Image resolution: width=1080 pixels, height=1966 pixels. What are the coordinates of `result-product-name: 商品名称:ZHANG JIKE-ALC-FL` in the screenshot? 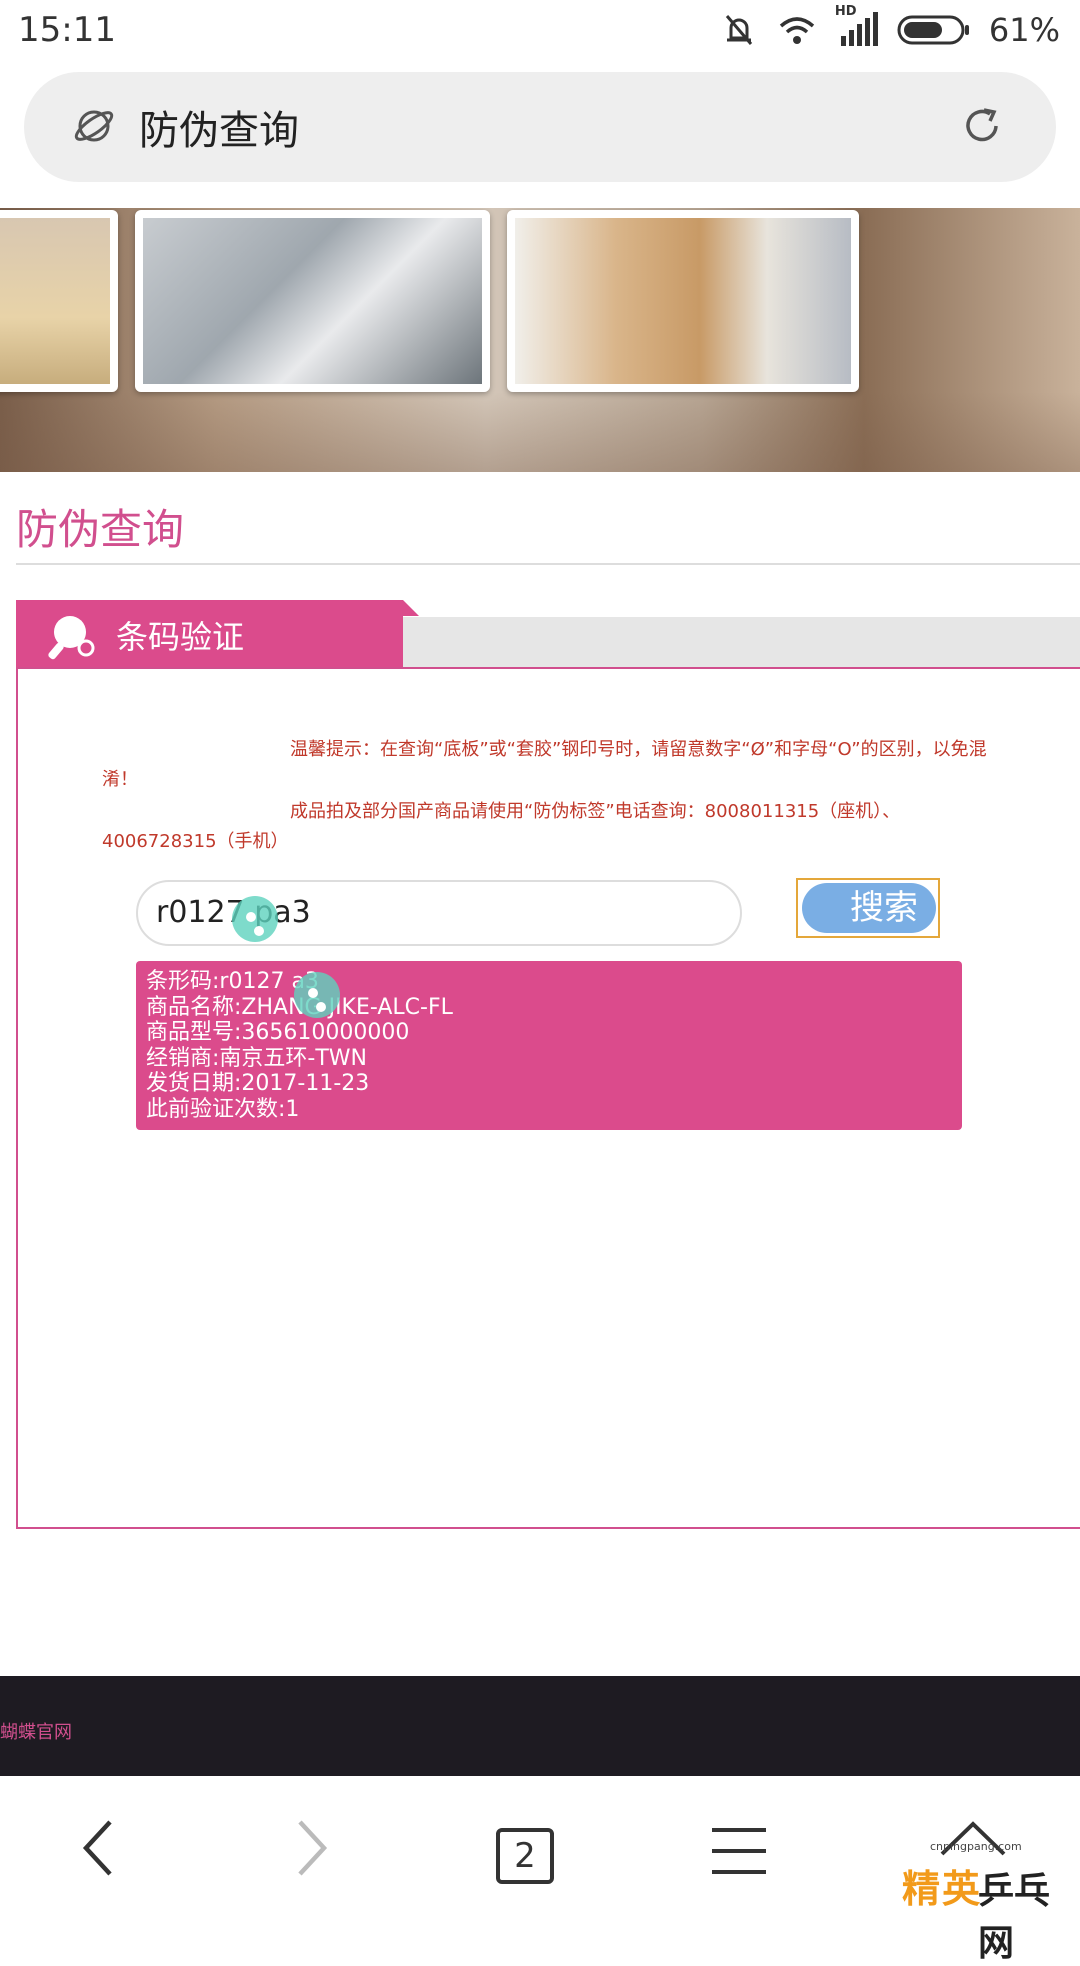 It's located at (299, 1007).